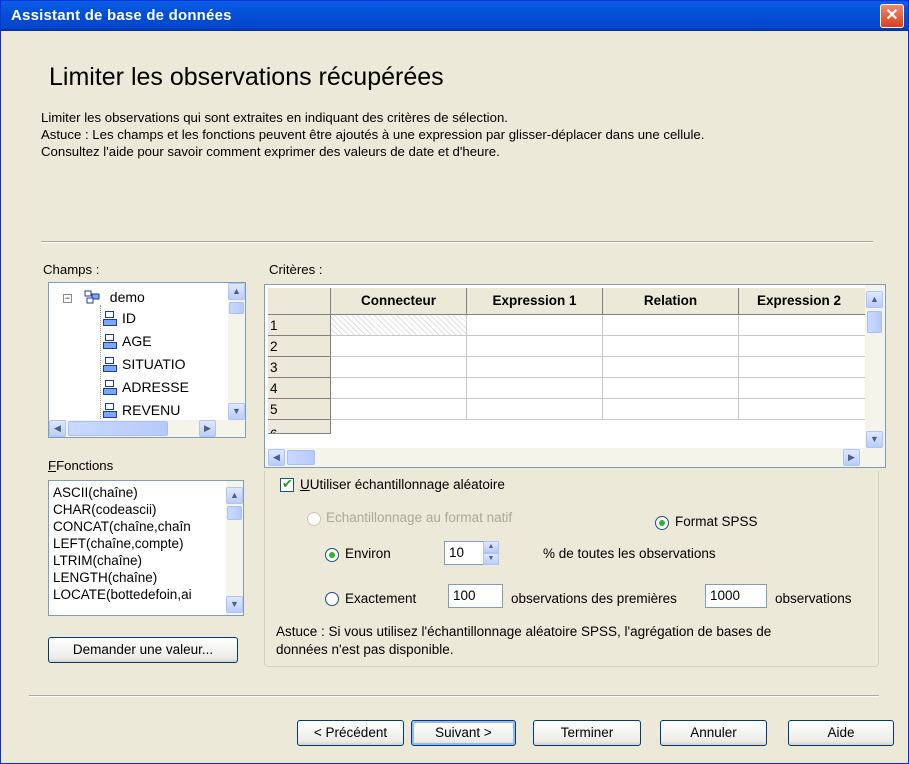  Describe the element at coordinates (95, 492) in the screenshot. I see `list-item: ASCII(chaîne)` at that location.